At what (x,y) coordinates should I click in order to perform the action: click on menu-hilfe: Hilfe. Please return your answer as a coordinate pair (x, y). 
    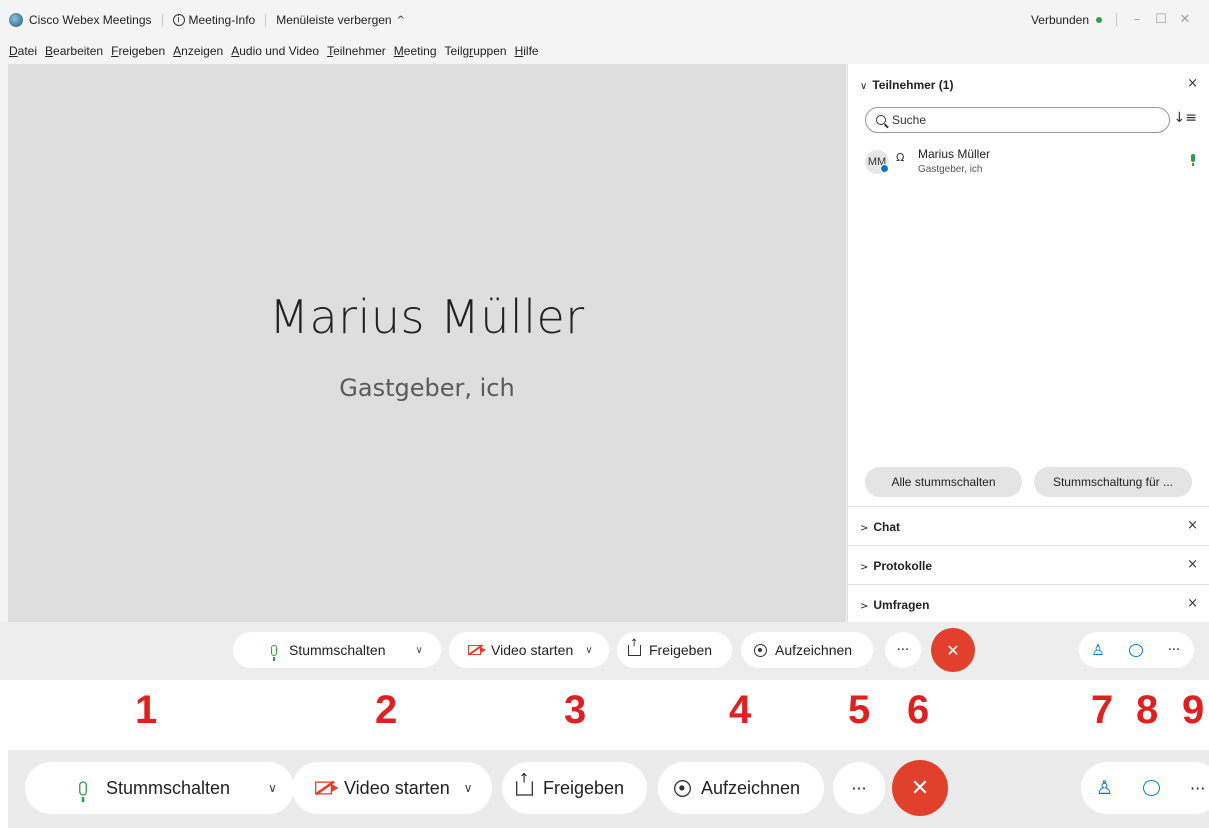
    Looking at the image, I should click on (527, 51).